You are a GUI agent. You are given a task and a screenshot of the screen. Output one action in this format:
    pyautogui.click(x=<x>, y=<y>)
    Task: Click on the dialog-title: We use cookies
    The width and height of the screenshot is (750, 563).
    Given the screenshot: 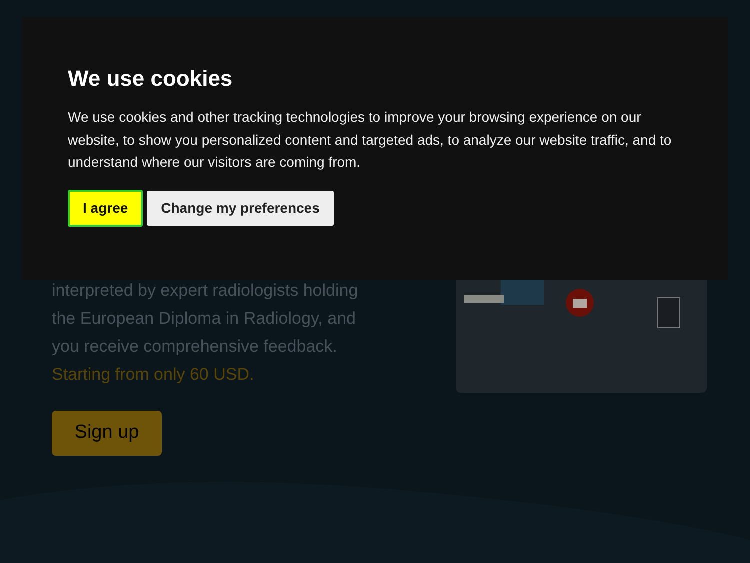 What is the action you would take?
    pyautogui.click(x=151, y=79)
    